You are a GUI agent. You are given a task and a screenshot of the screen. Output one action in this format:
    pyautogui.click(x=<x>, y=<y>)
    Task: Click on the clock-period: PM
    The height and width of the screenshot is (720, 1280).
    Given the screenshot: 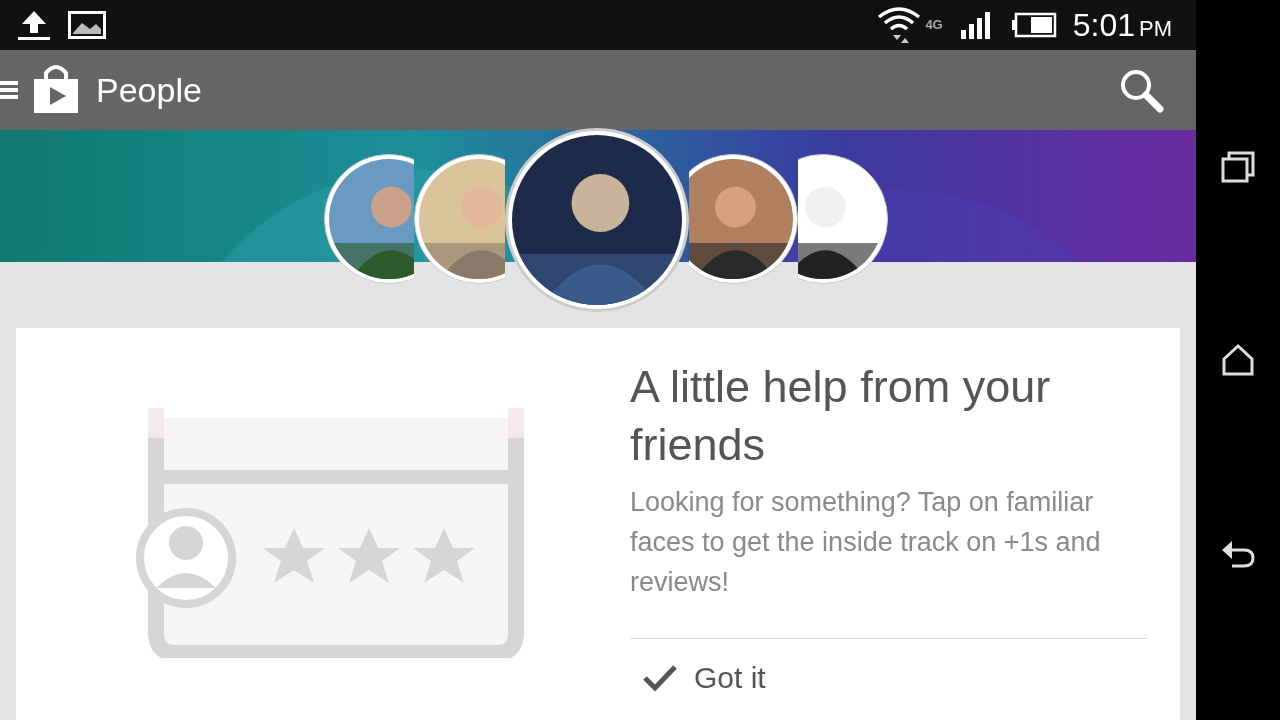 What is the action you would take?
    pyautogui.click(x=1155, y=29)
    